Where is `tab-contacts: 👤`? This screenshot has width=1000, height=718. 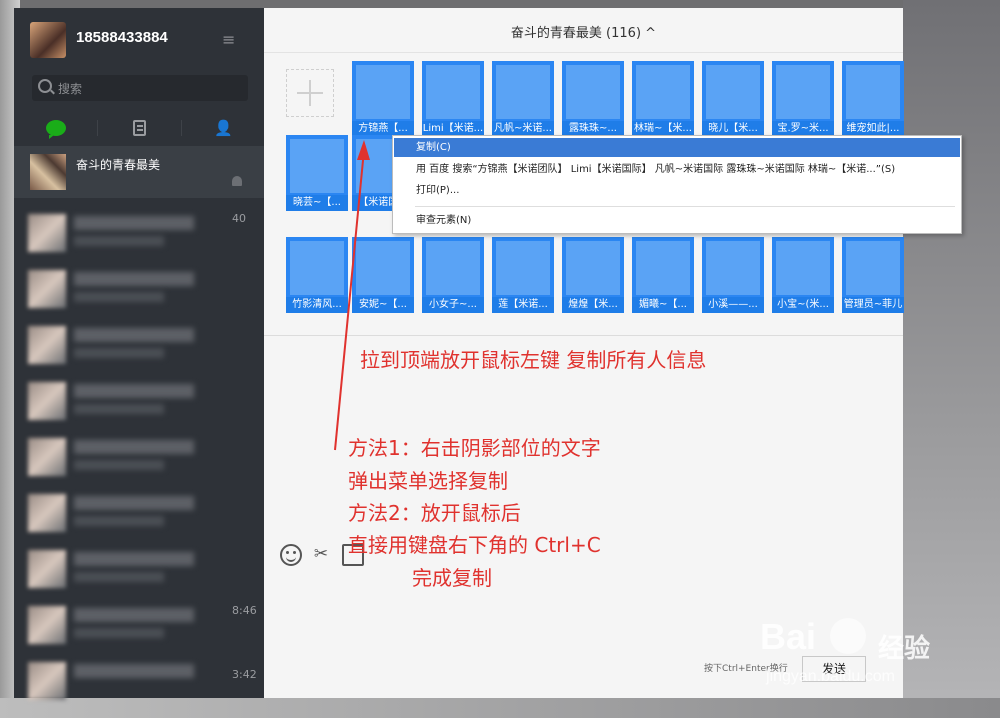
tab-contacts: 👤 is located at coordinates (223, 128).